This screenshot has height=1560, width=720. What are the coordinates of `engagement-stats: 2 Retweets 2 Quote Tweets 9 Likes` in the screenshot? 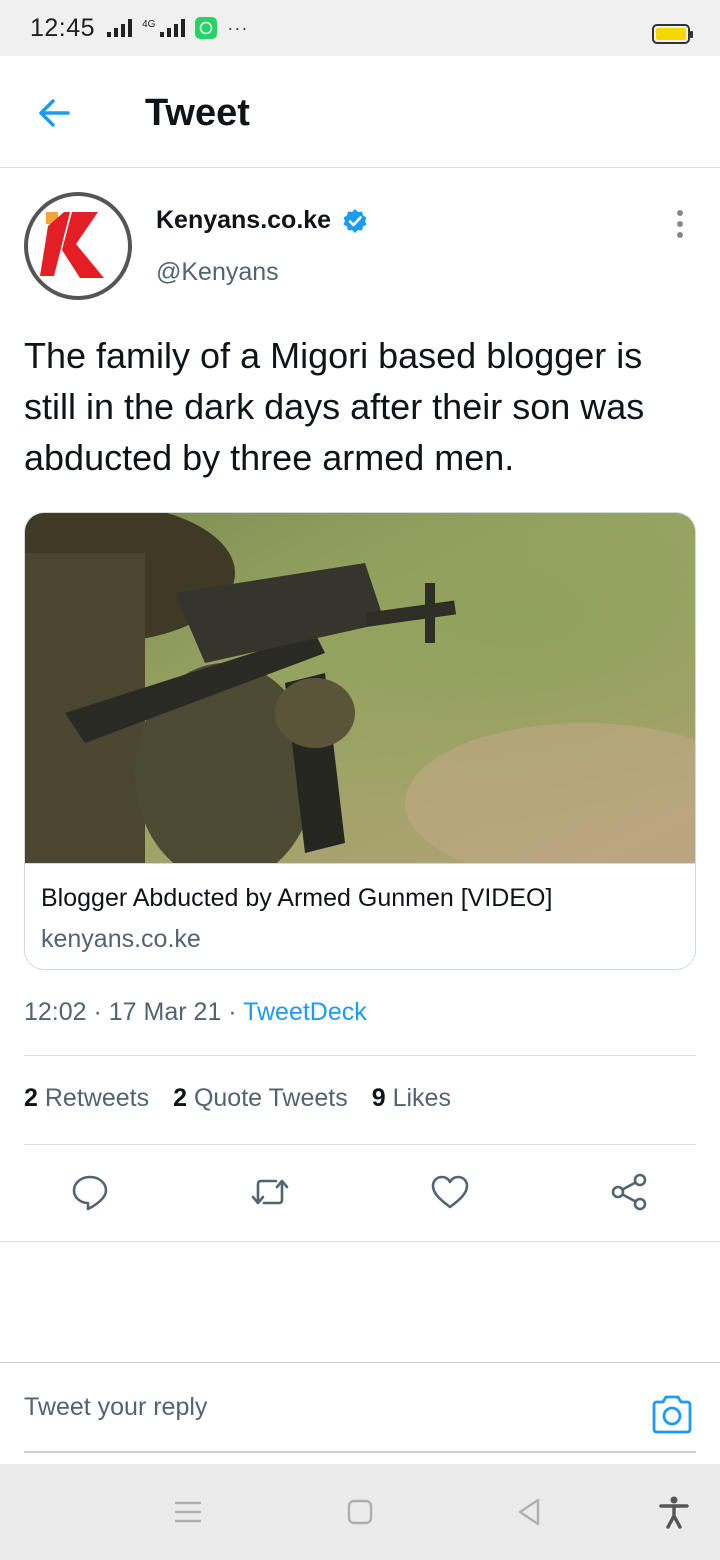 It's located at (237, 1098).